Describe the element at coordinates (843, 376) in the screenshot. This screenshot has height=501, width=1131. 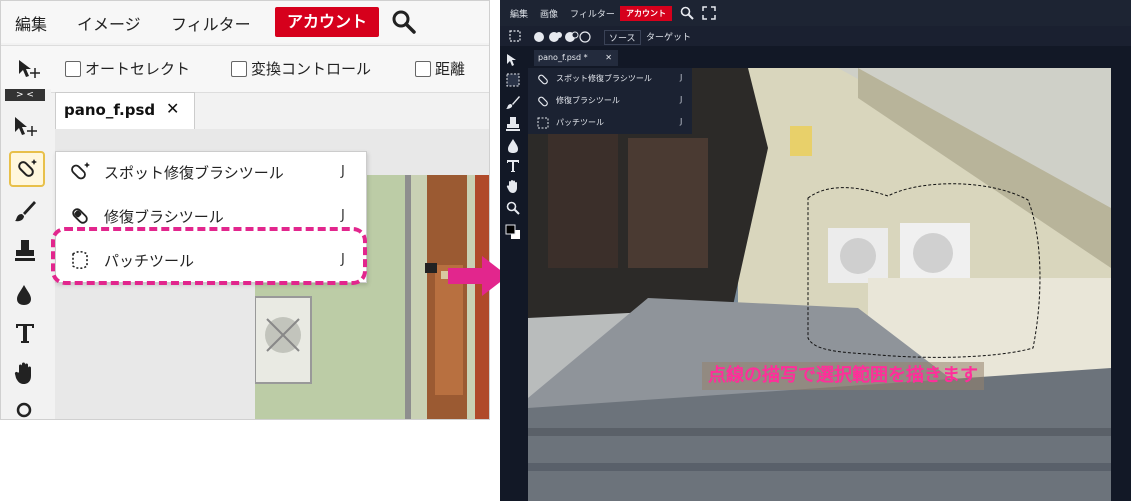
I see `instruction-caption: 点線の描写で選択範囲を描きます` at that location.